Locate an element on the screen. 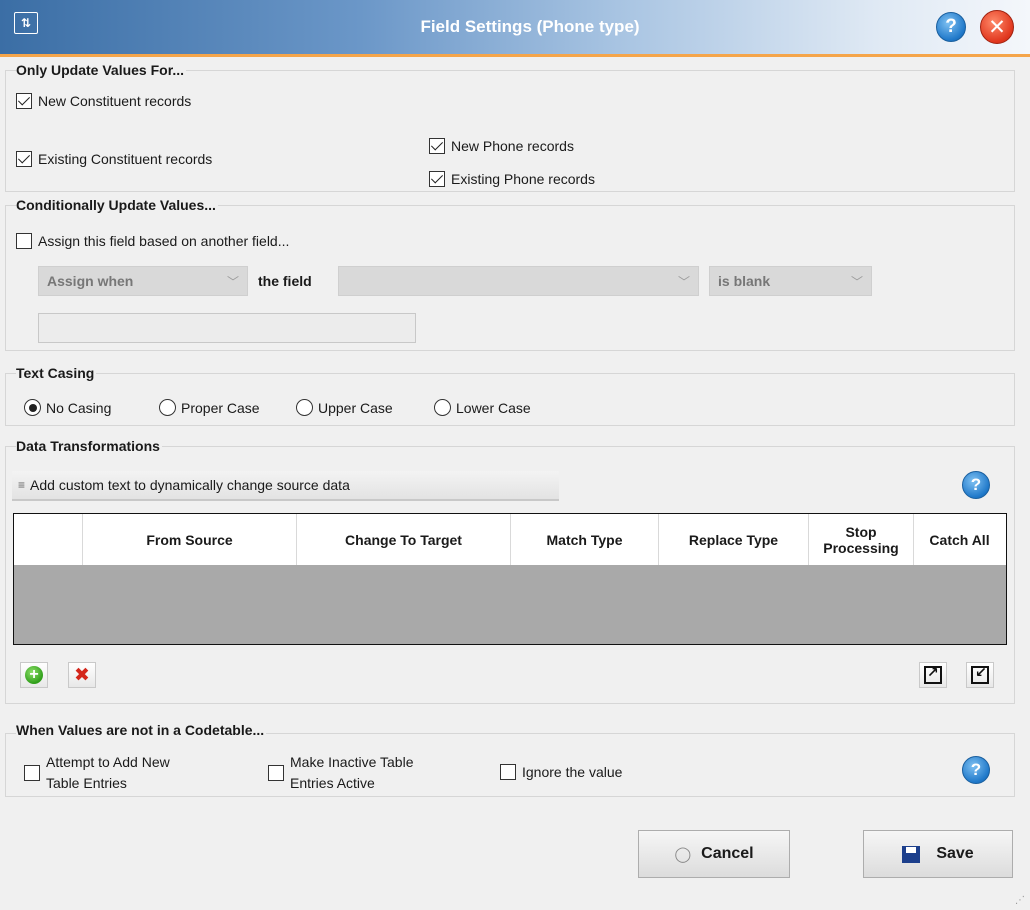  attempt-add-label: Attempt to Add New Table Entries is located at coordinates (108, 773).